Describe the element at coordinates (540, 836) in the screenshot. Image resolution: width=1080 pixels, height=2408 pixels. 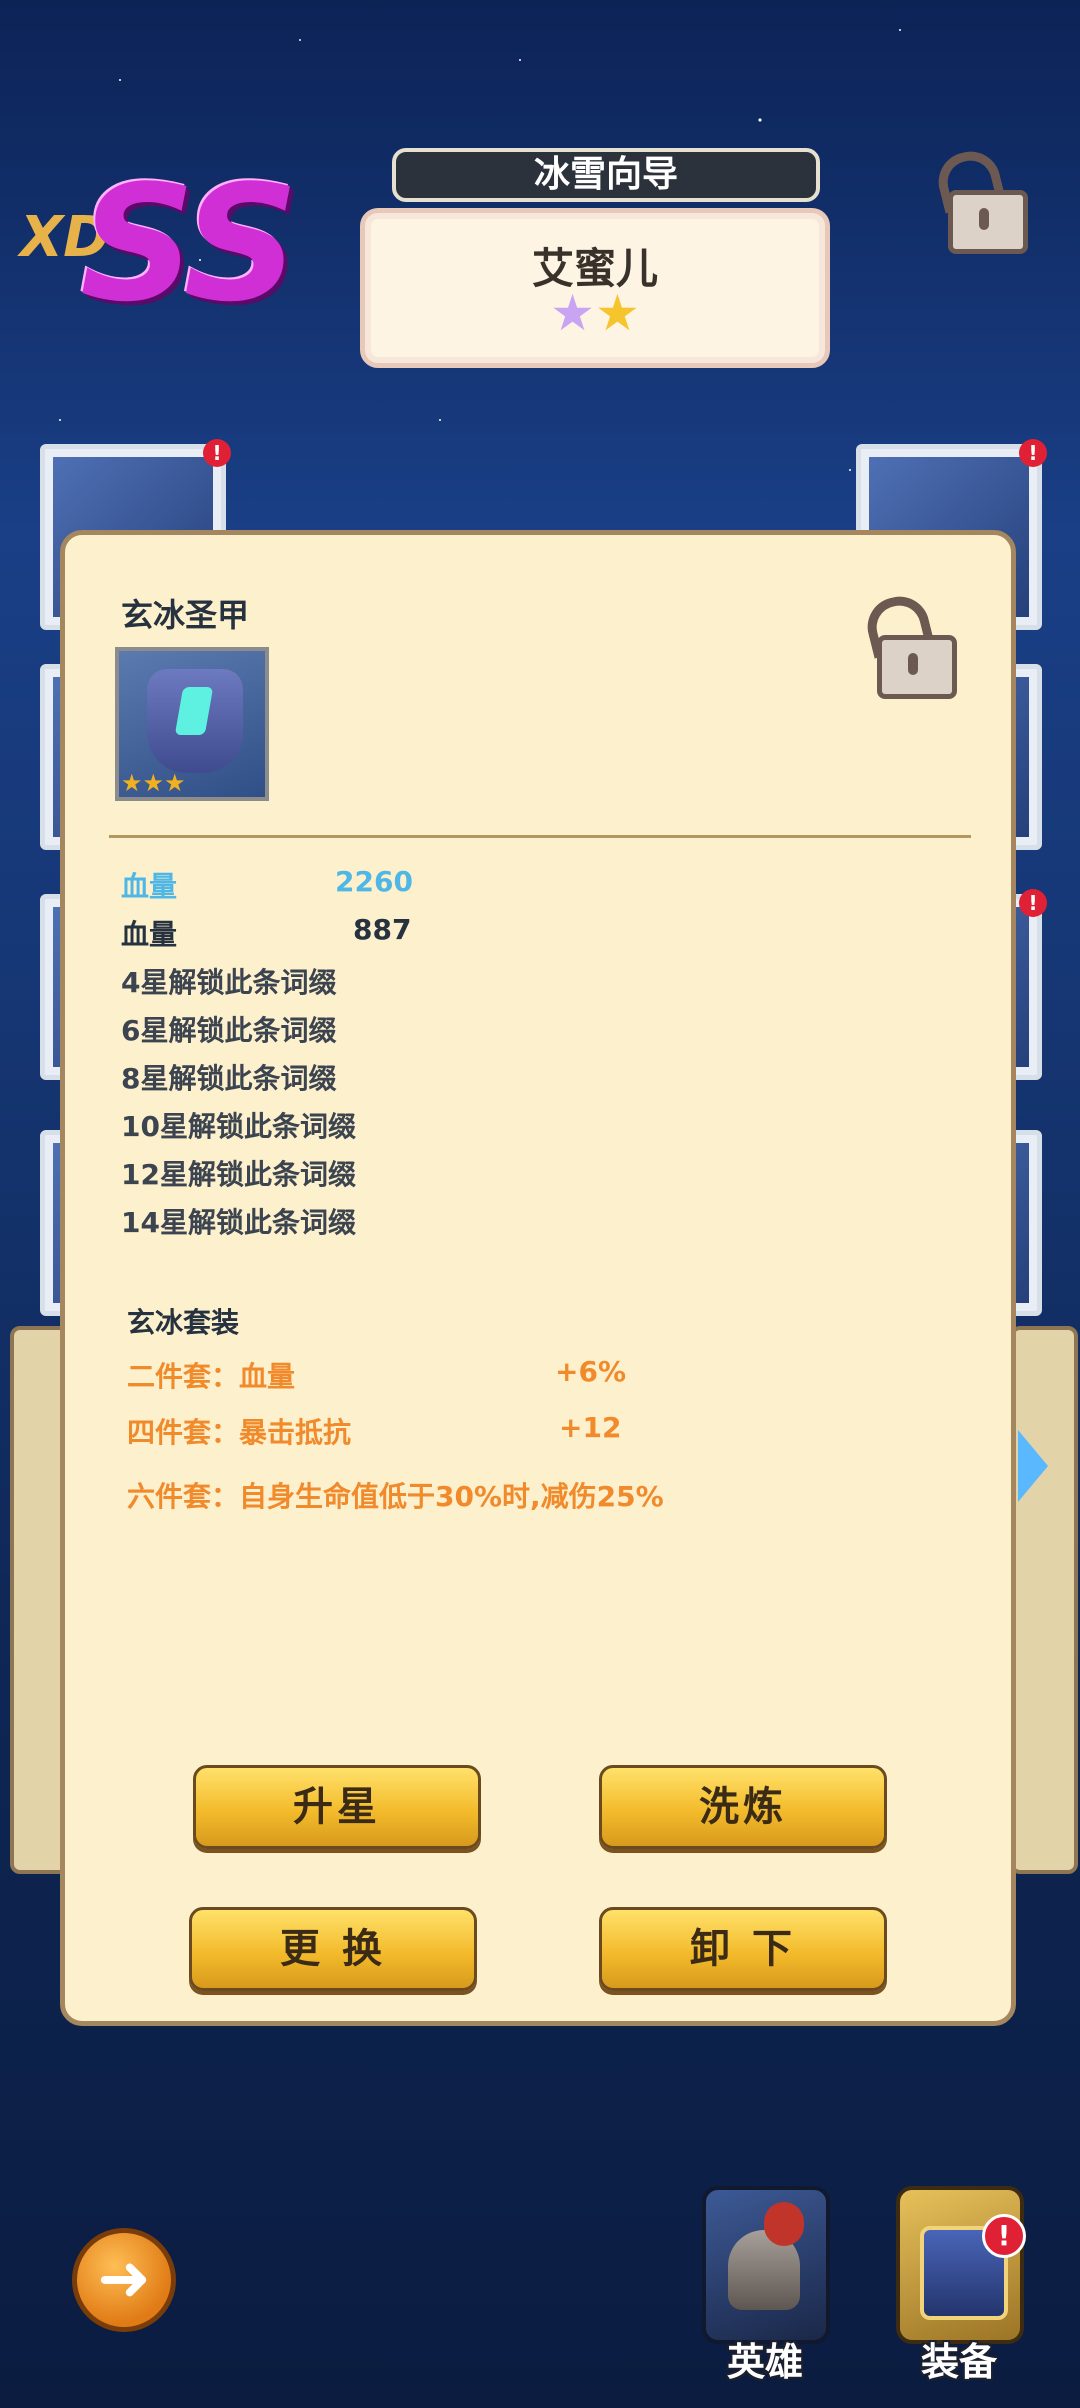
I see `divider` at that location.